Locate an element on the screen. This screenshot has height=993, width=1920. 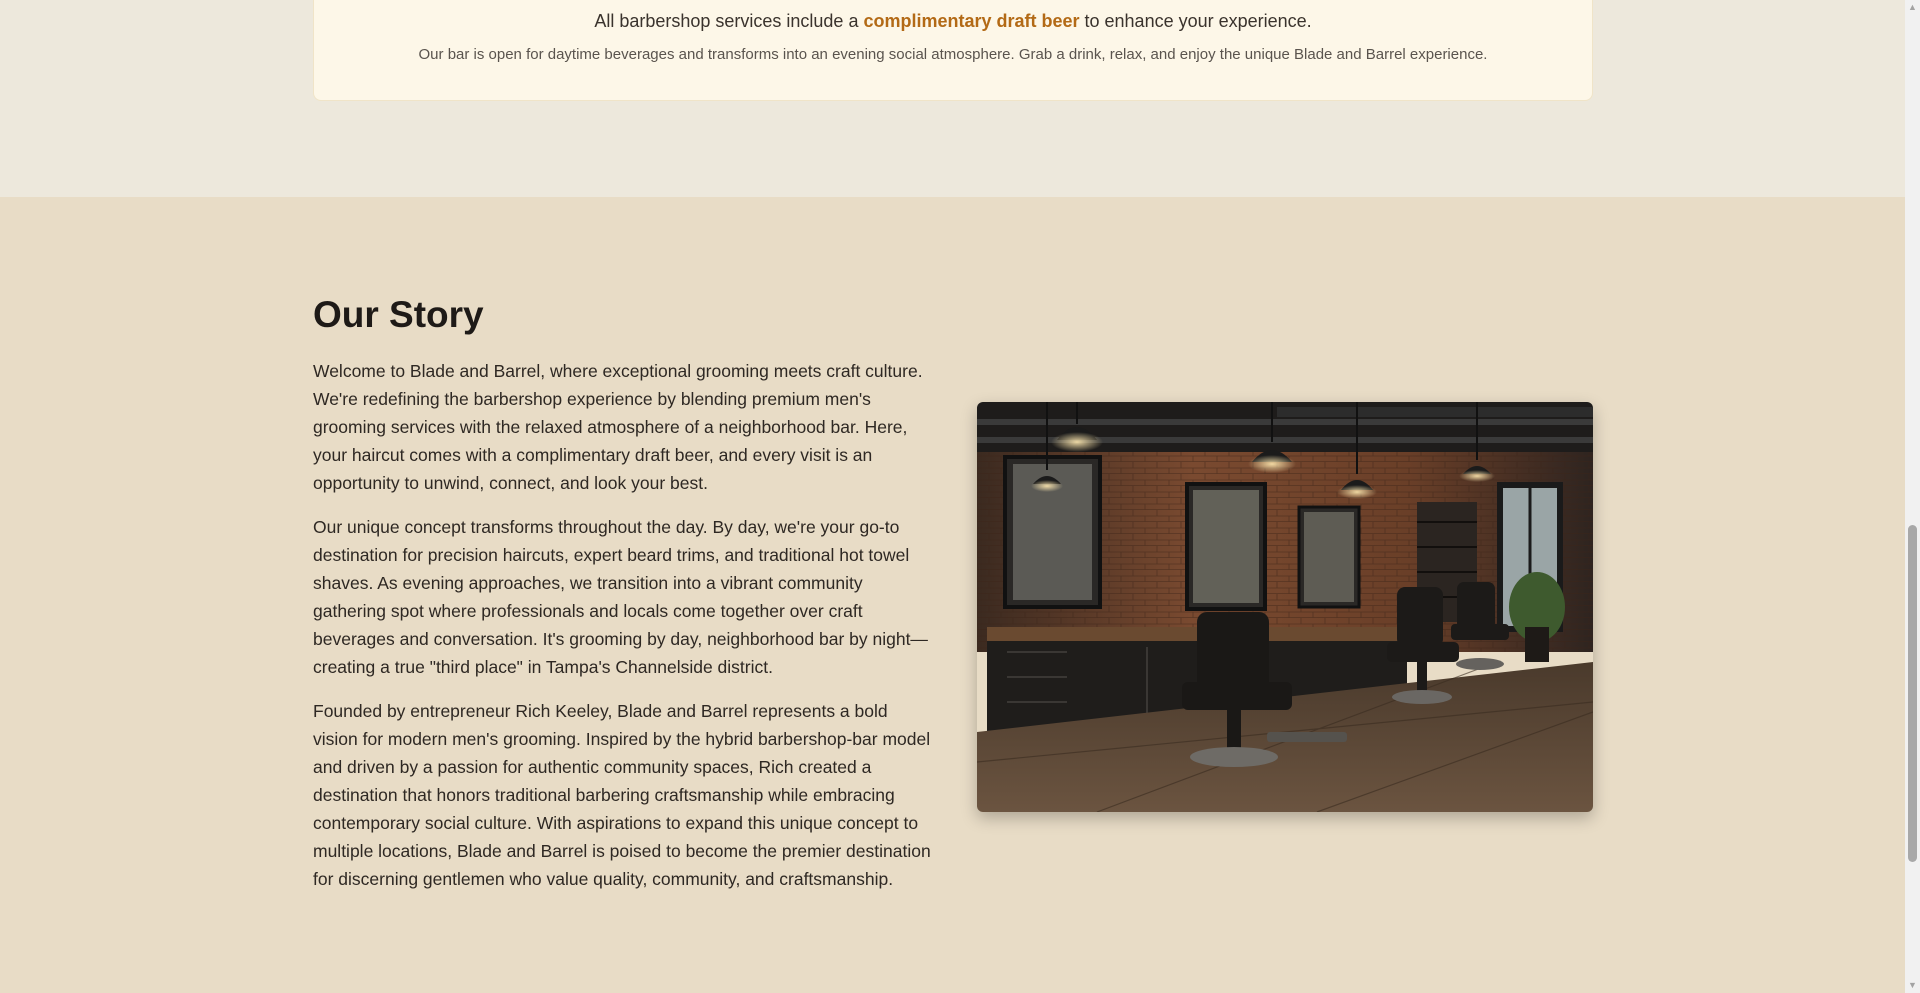
barbershop-interior-image is located at coordinates (1285, 607).